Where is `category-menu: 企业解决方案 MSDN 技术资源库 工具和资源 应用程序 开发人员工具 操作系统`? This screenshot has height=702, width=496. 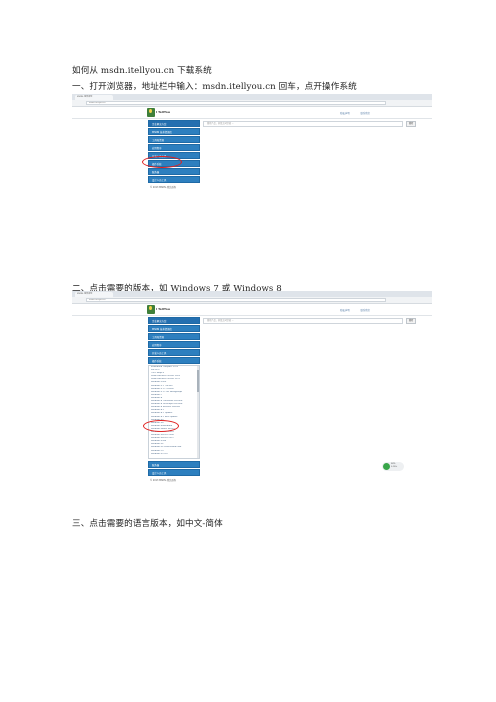 category-menu: 企业解决方案 MSDN 技术资源库 工具和资源 应用程序 开发人员工具 操作系统 is located at coordinates (174, 341).